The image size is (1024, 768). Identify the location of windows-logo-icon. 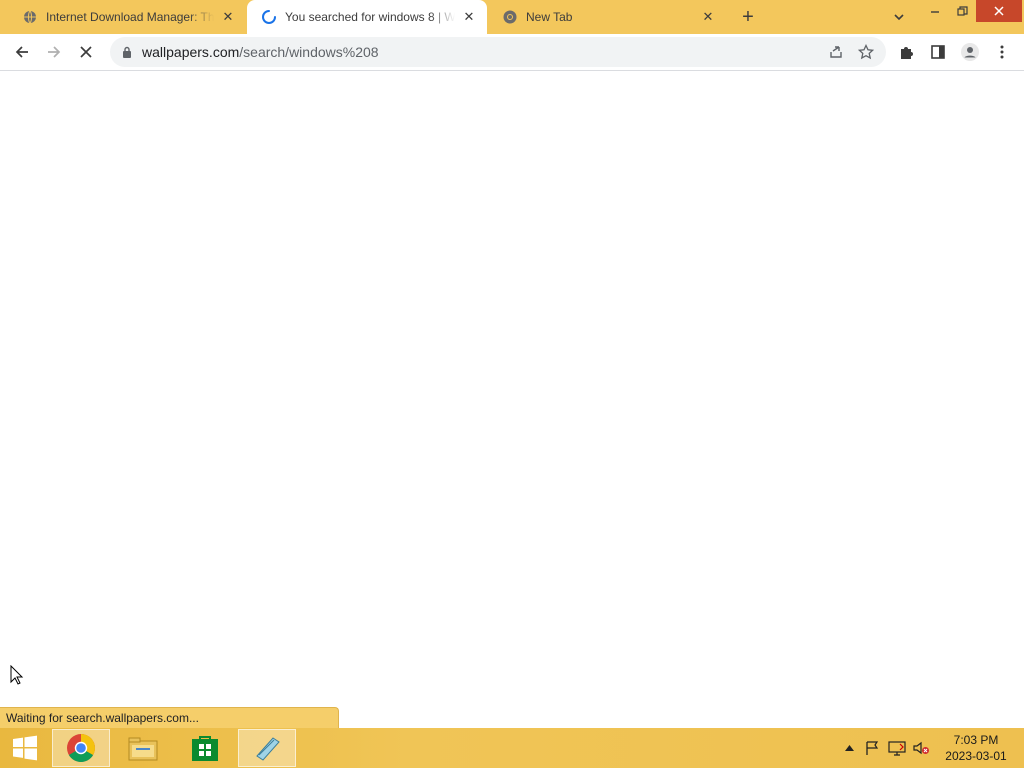
(25, 748).